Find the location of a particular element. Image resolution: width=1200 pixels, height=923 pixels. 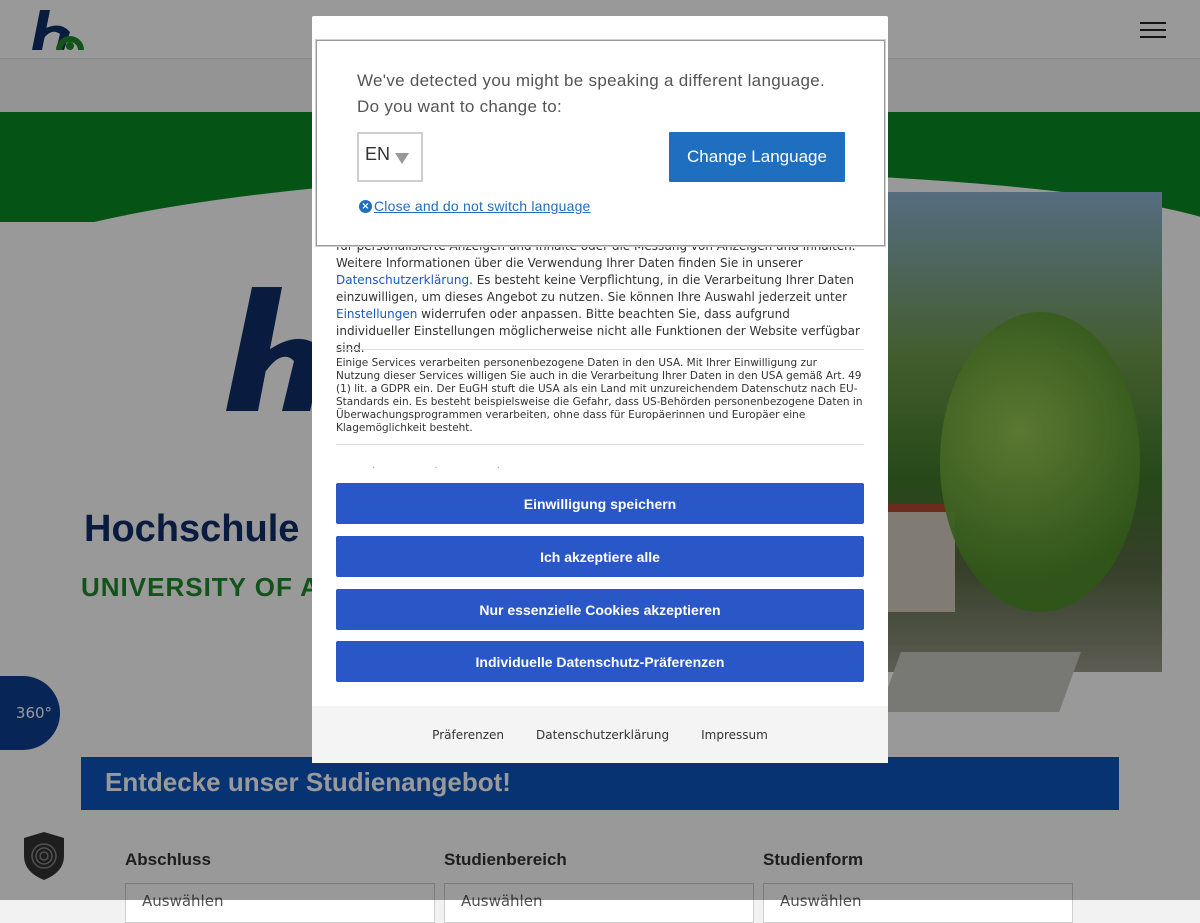

close-language-text: Close and do not switch language is located at coordinates (482, 206).